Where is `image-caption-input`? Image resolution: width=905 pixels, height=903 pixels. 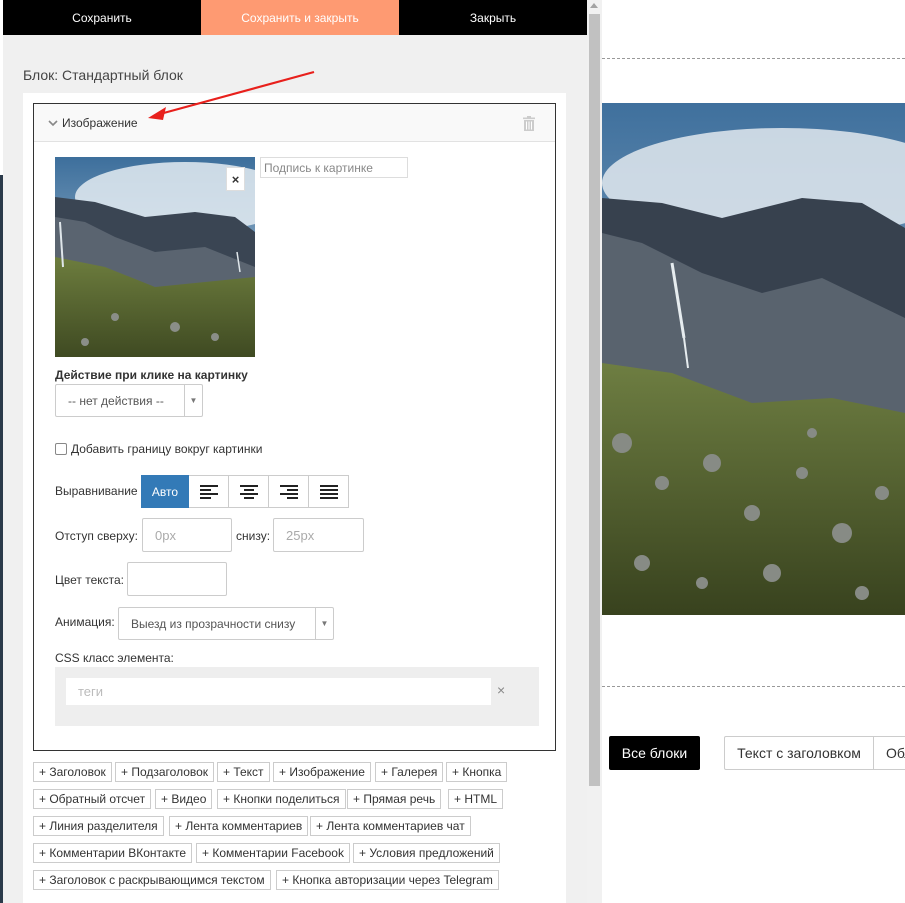
image-caption-input is located at coordinates (334, 167).